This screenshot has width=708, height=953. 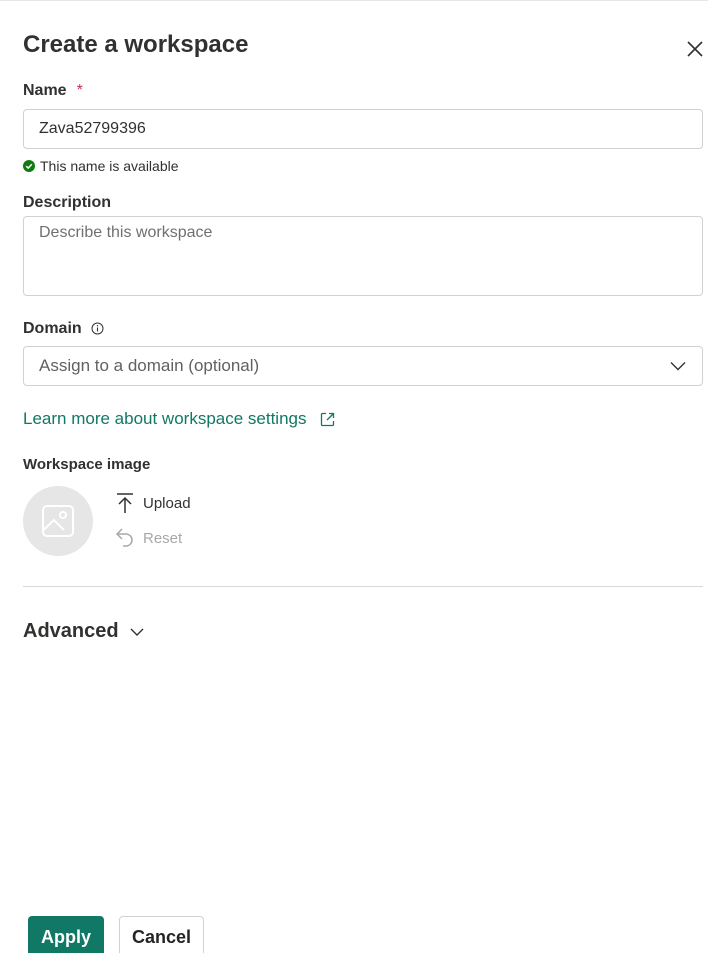 I want to click on cancel-button: Cancel, so click(x=161, y=934).